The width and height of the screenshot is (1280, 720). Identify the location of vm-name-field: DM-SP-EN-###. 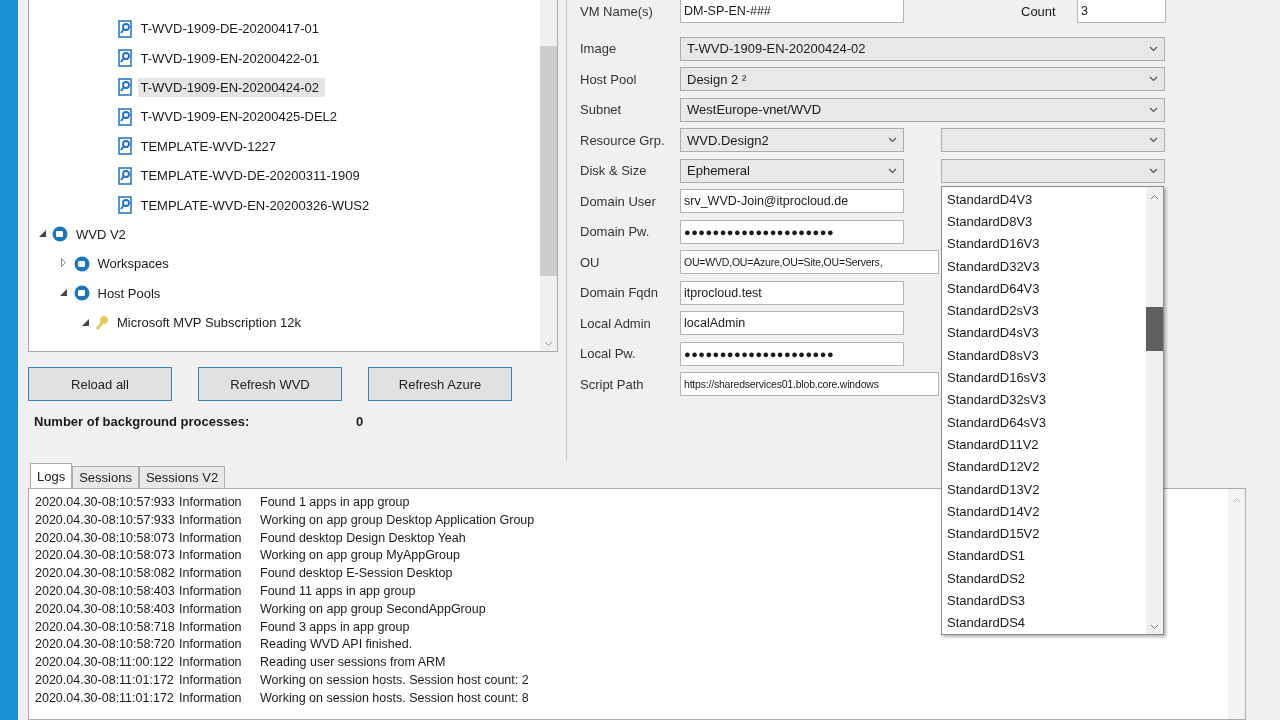
(792, 12).